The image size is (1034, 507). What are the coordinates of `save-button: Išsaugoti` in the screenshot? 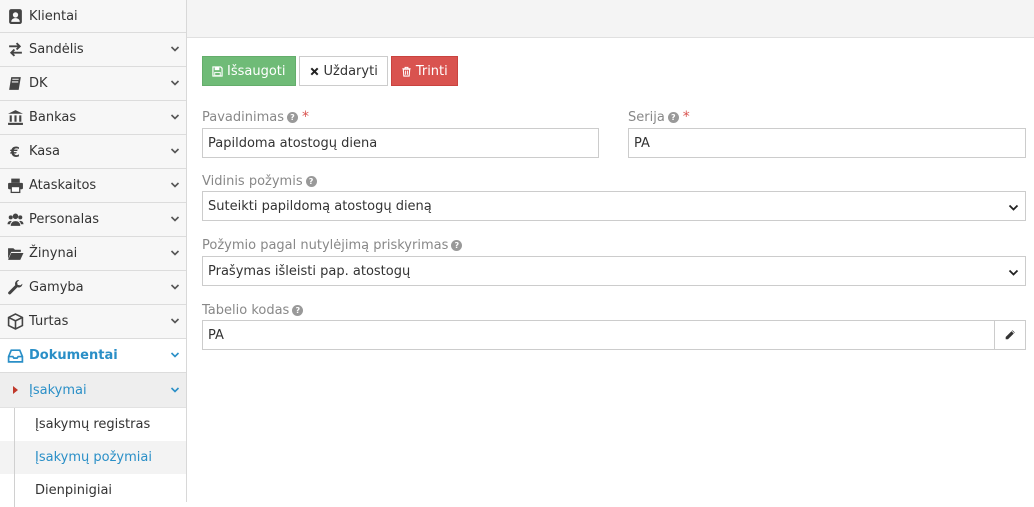 It's located at (249, 71).